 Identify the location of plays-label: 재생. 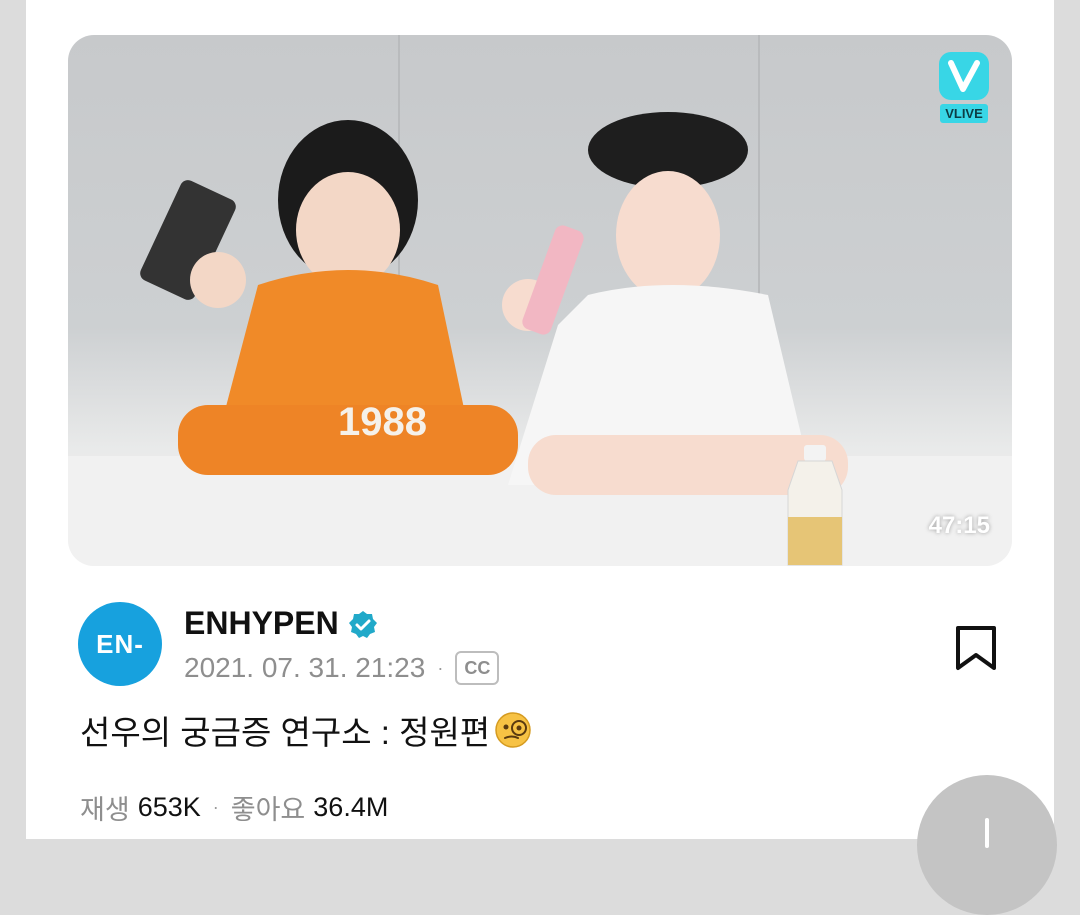
(105, 810).